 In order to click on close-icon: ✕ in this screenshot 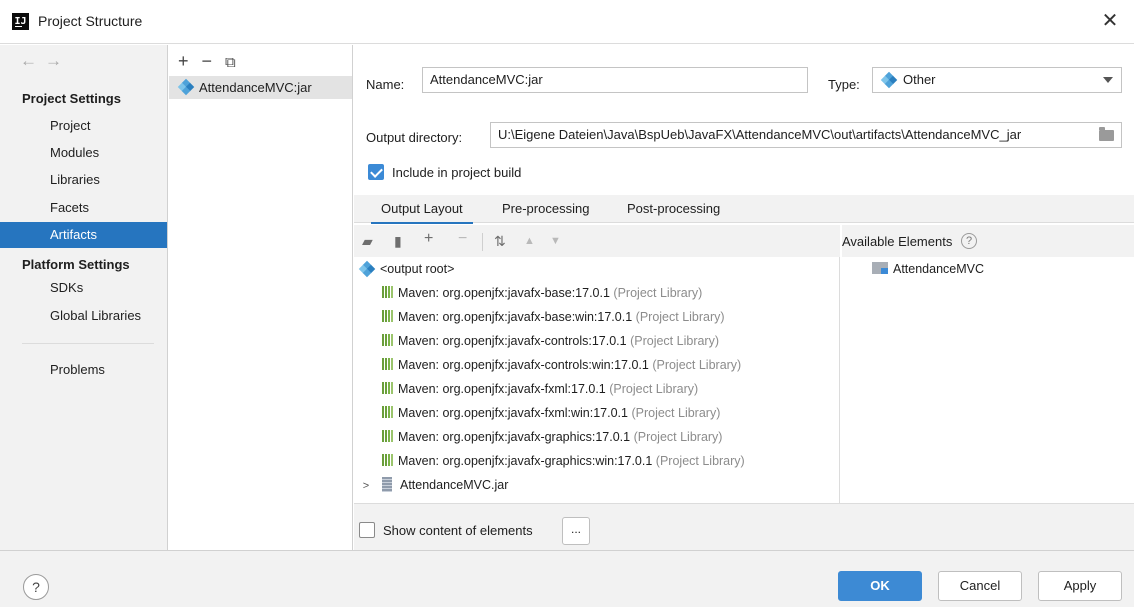, I will do `click(1110, 21)`.